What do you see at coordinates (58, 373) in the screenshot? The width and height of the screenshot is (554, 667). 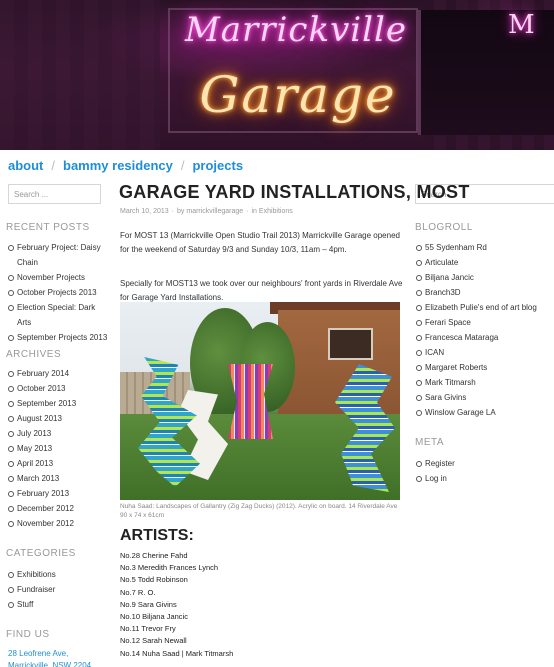 I see `archive-link: February 2014` at bounding box center [58, 373].